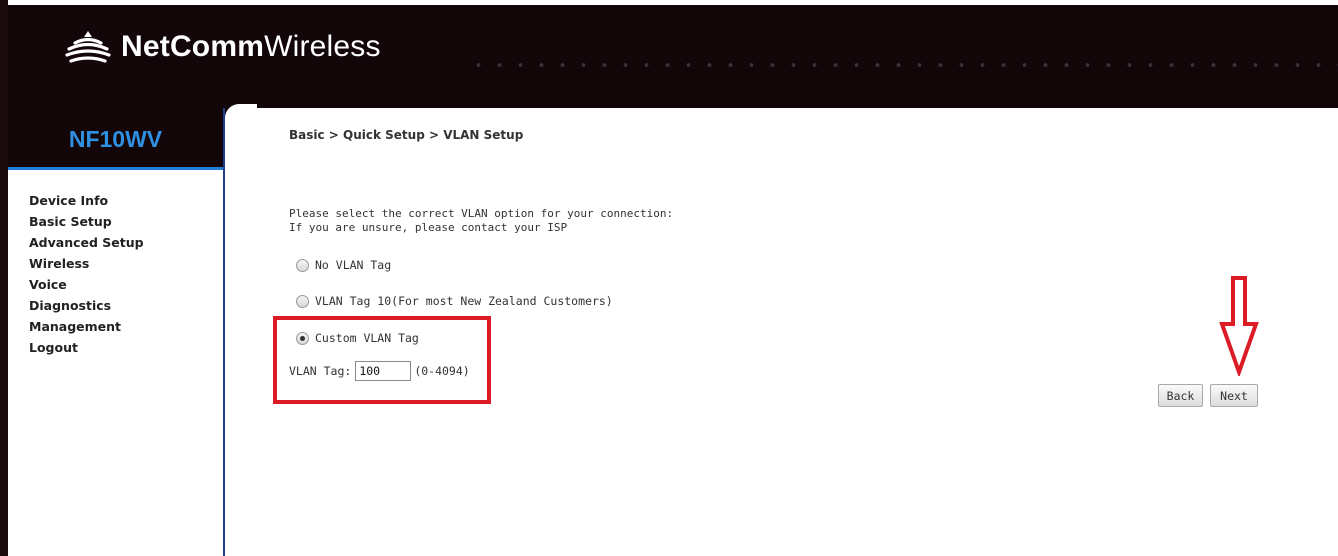  What do you see at coordinates (4, 278) in the screenshot?
I see `frame-edge` at bounding box center [4, 278].